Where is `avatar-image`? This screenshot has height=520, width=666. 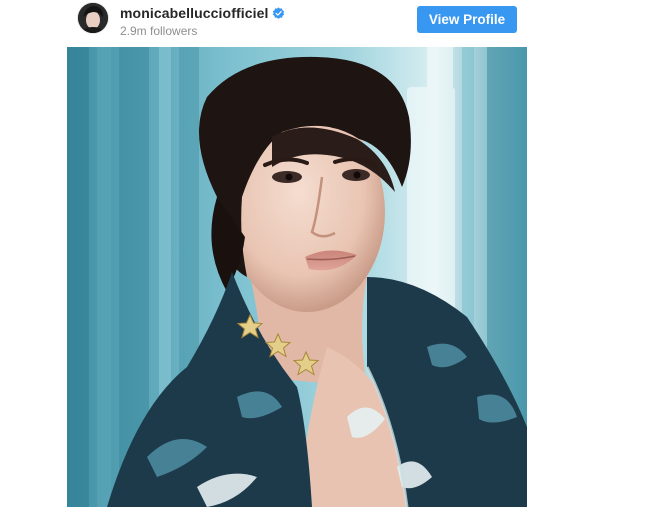 avatar-image is located at coordinates (93, 18).